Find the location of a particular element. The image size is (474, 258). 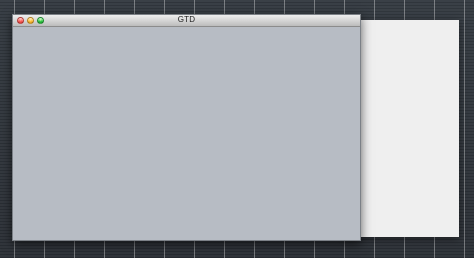

window-titlebar: GTD is located at coordinates (186, 21).